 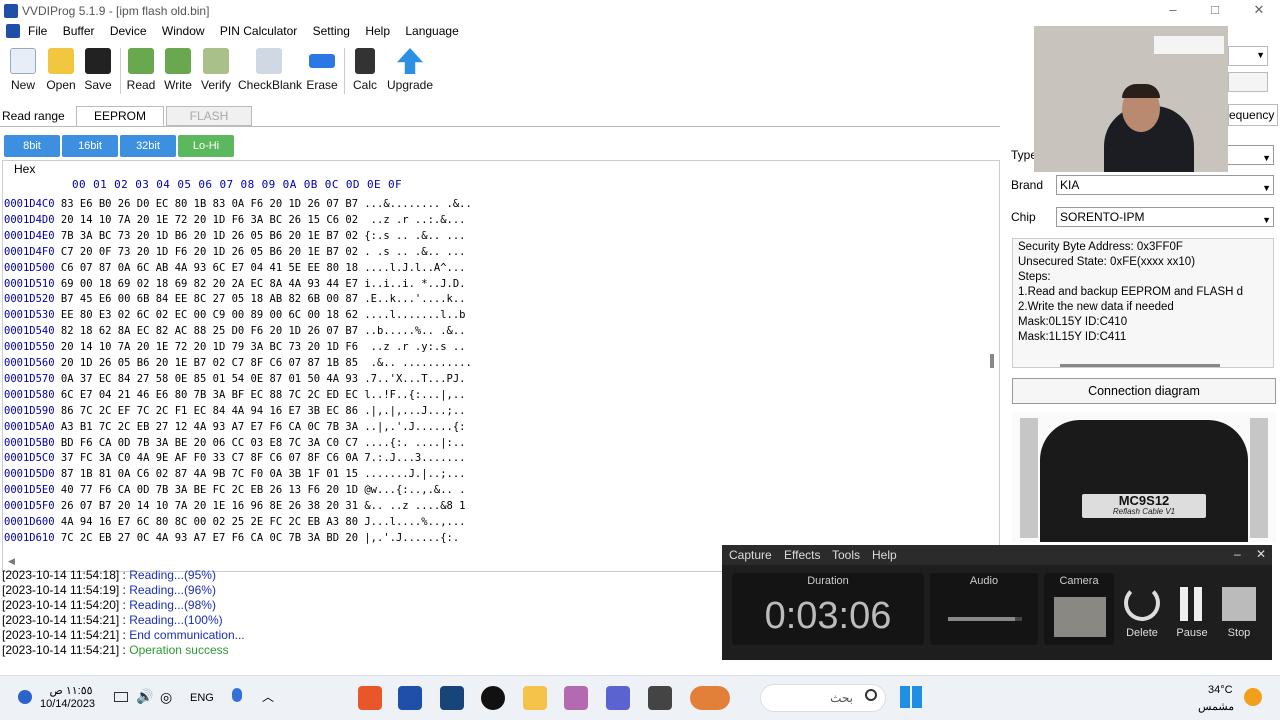 What do you see at coordinates (216, 70) in the screenshot?
I see `verify-button: Verify` at bounding box center [216, 70].